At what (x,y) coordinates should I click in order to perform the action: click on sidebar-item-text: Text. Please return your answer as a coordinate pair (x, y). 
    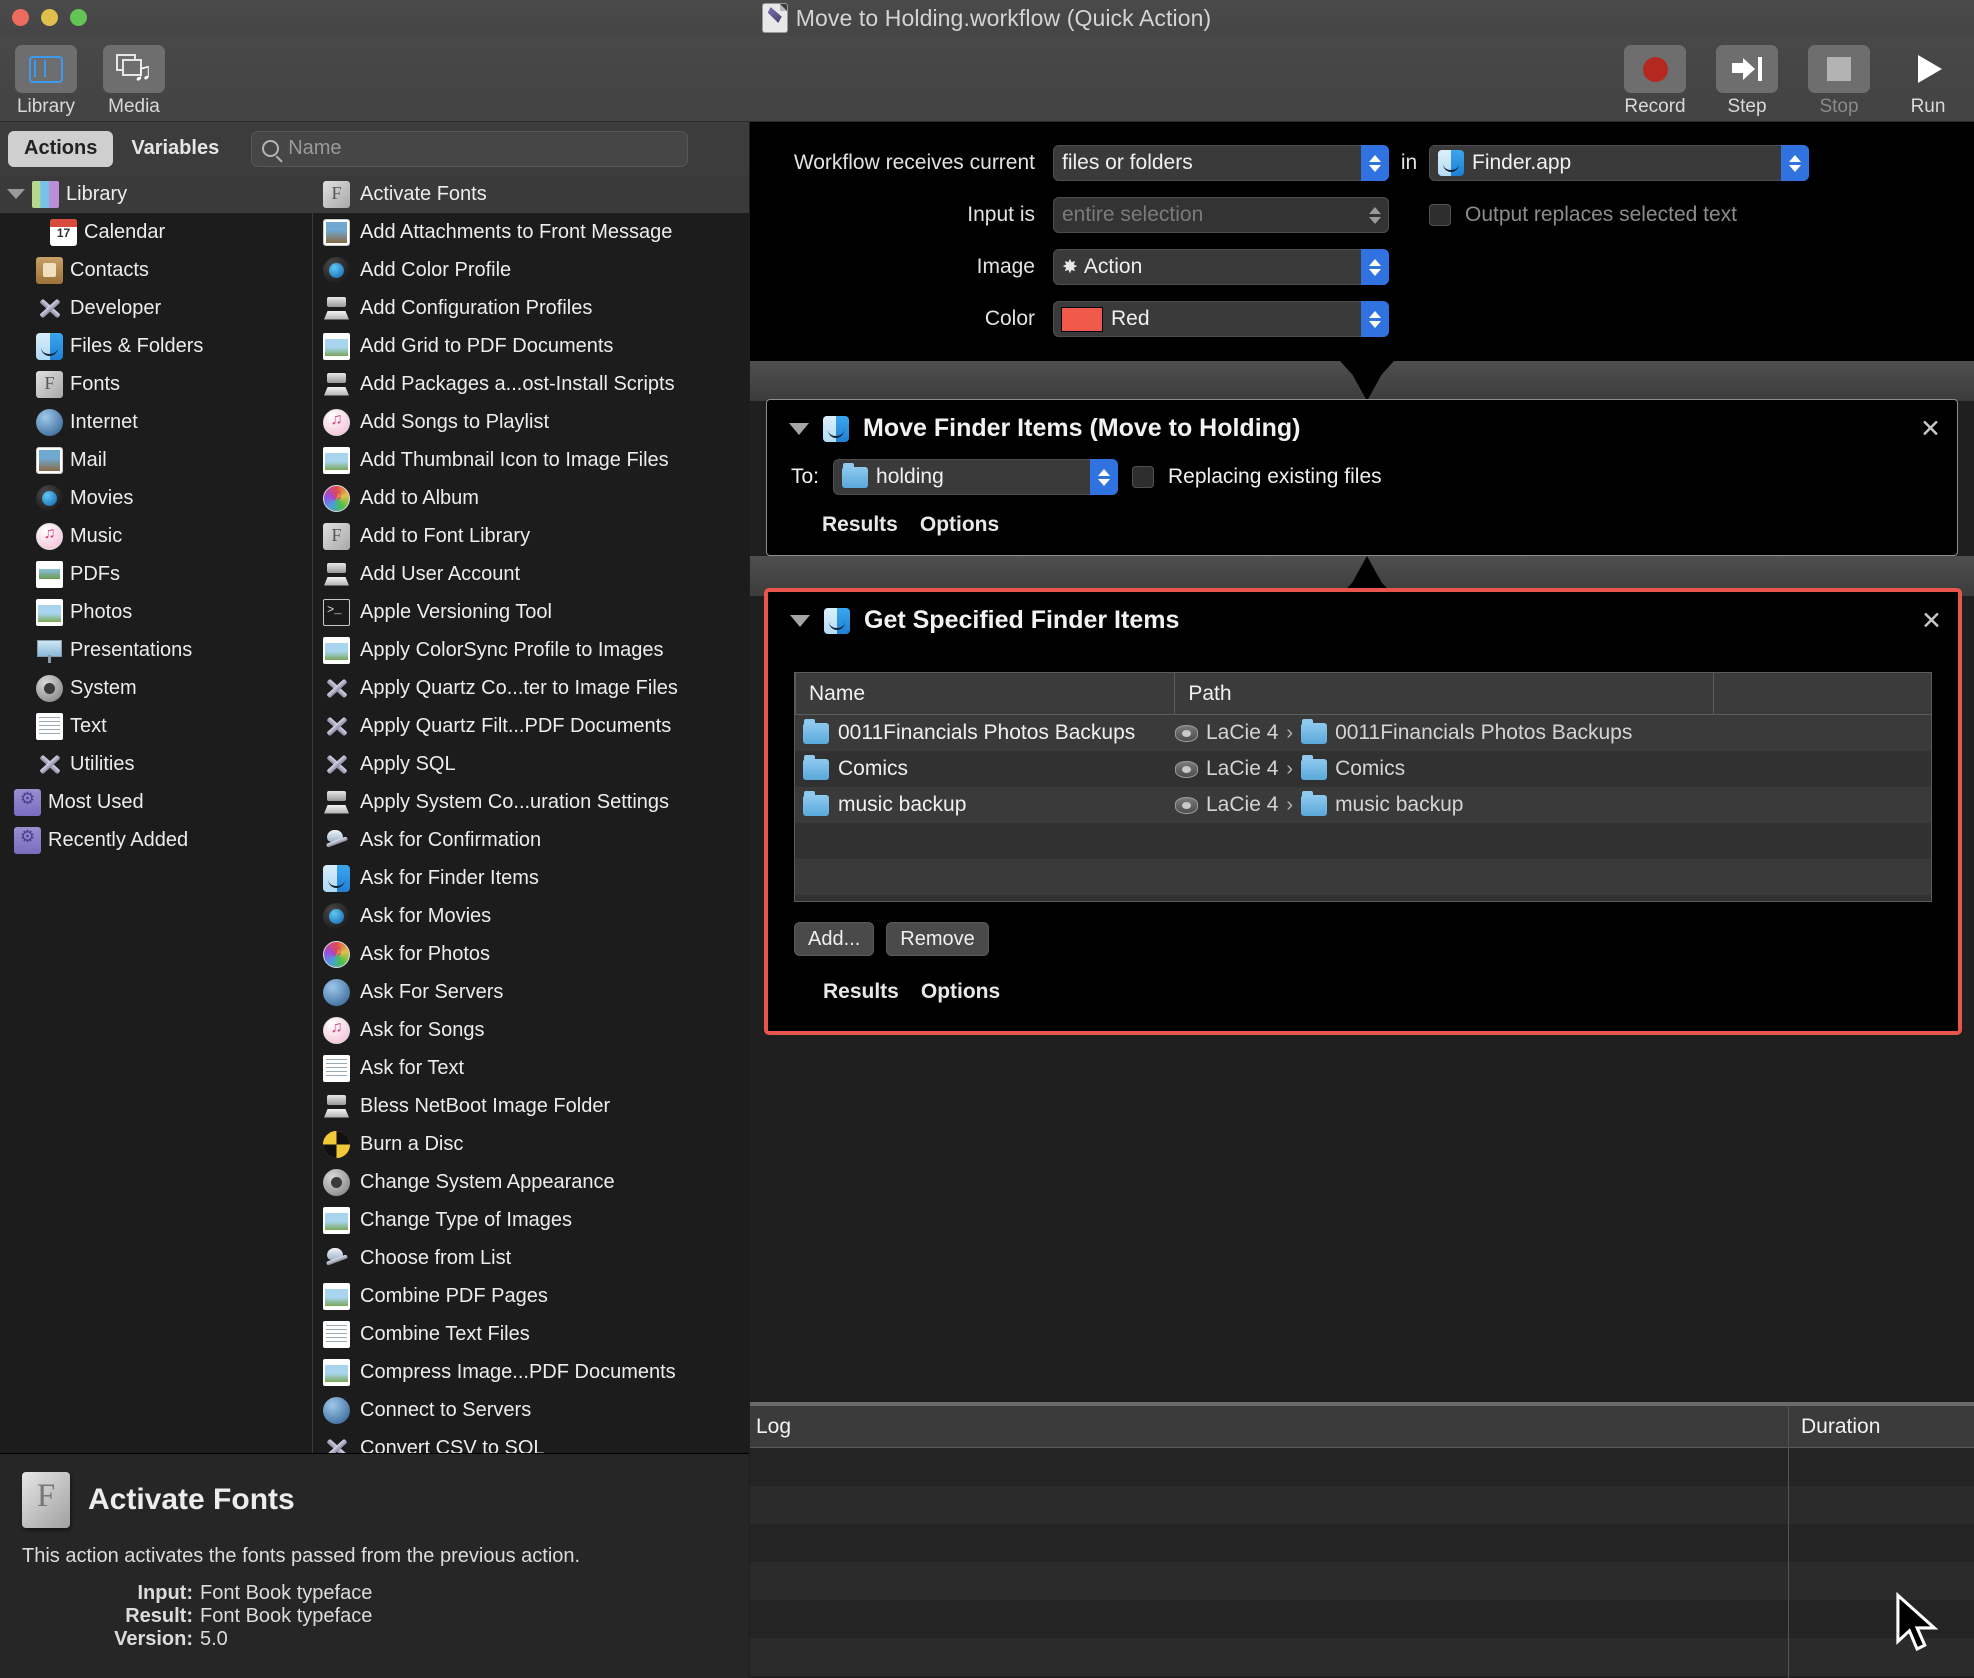
    Looking at the image, I should click on (156, 726).